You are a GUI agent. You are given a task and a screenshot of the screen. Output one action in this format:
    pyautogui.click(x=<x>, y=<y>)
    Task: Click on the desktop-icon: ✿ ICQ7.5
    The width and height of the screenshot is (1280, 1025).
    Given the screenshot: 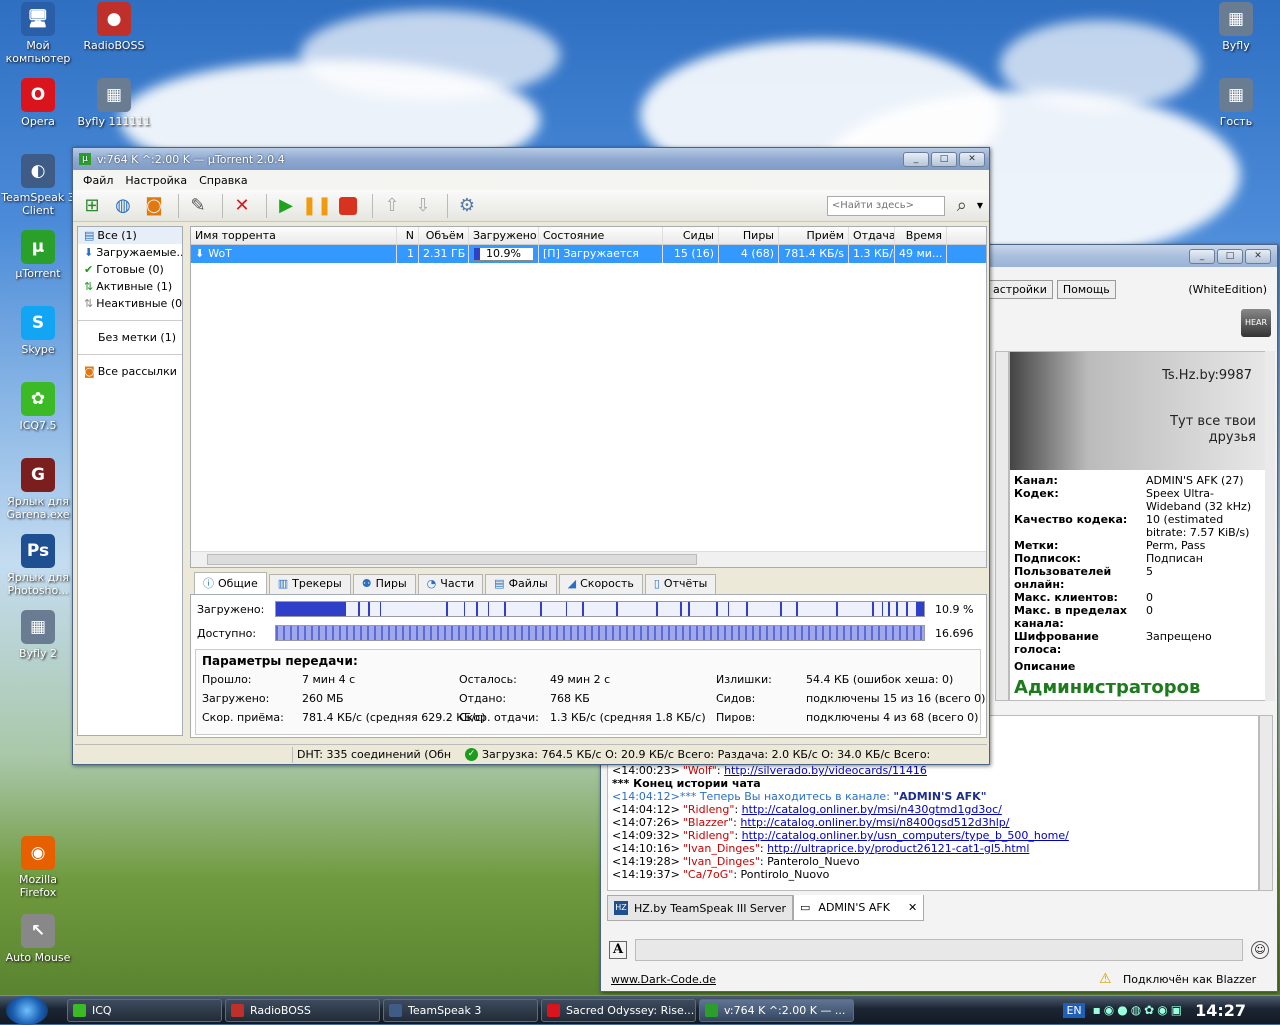 What is the action you would take?
    pyautogui.click(x=38, y=407)
    